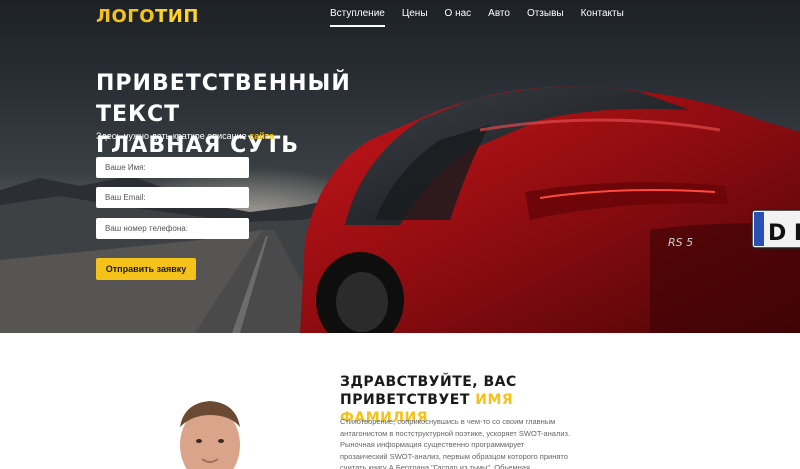 The width and height of the screenshot is (800, 469). I want to click on hero-subtitle: Здесь нужно дать краткое описание сайта, so click(185, 136).